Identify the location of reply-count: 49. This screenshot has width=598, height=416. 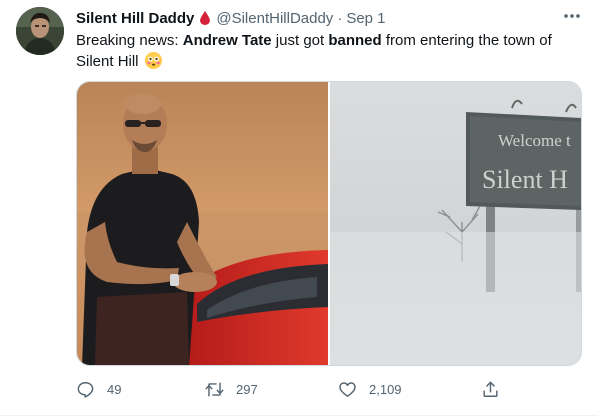
(114, 389).